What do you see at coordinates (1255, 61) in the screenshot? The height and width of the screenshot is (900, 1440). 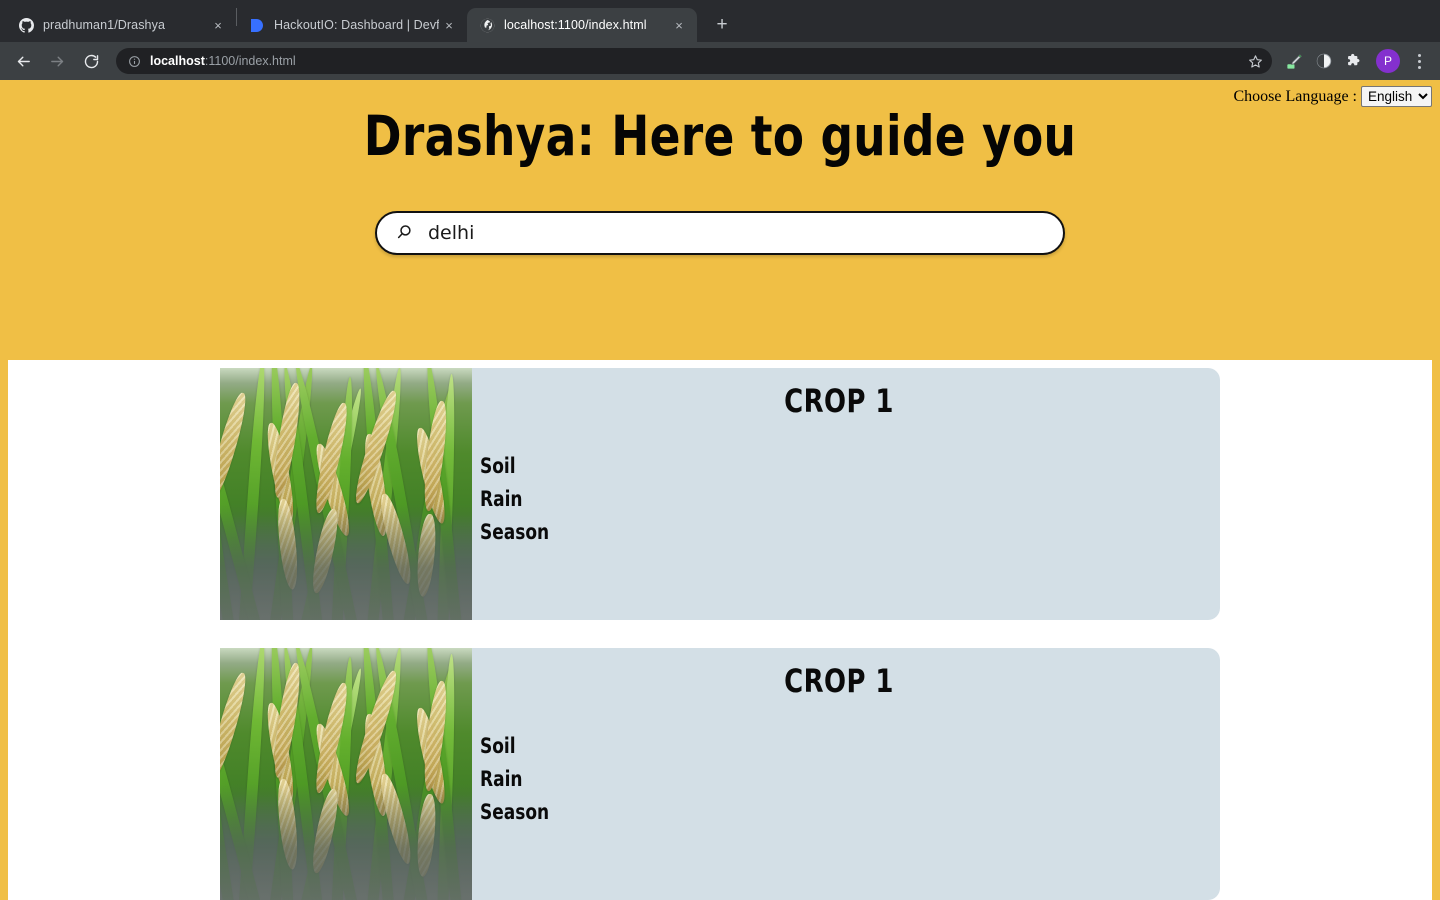 I see `bookmark-star-icon` at bounding box center [1255, 61].